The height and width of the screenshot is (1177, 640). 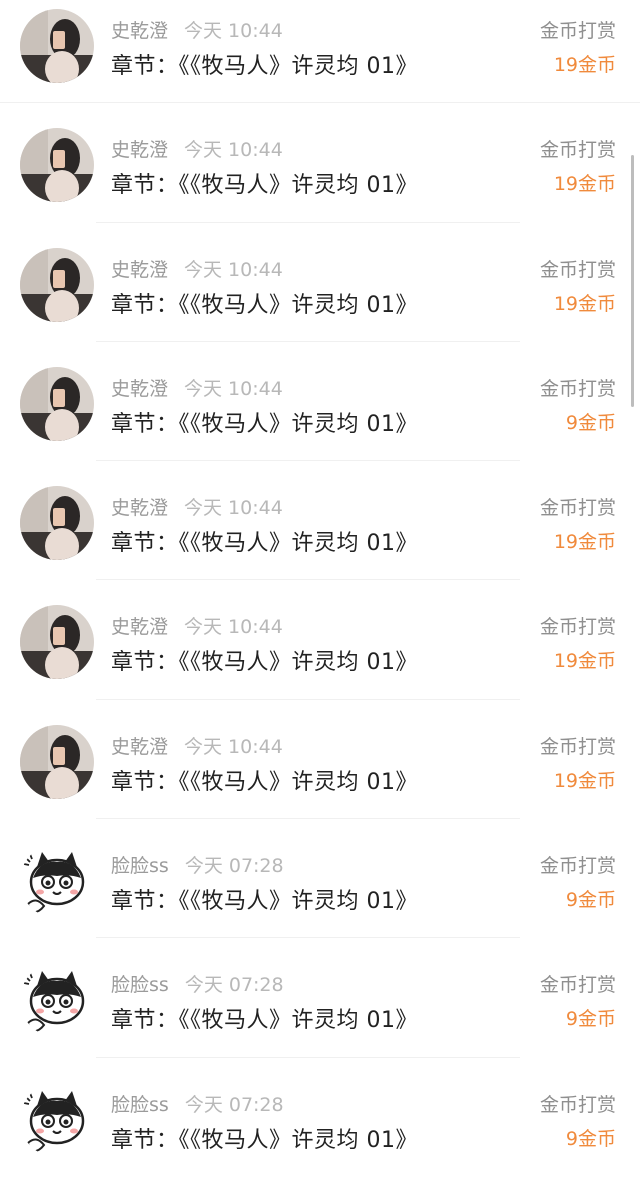 What do you see at coordinates (632, 281) in the screenshot?
I see `scrollbar` at bounding box center [632, 281].